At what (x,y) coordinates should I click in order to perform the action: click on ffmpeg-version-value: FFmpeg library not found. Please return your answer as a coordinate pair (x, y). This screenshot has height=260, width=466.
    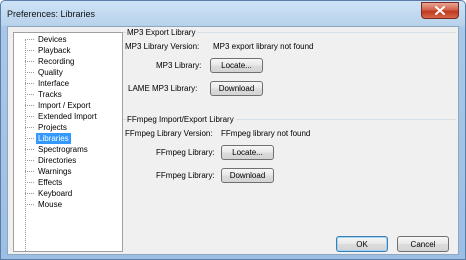
    Looking at the image, I should click on (266, 133).